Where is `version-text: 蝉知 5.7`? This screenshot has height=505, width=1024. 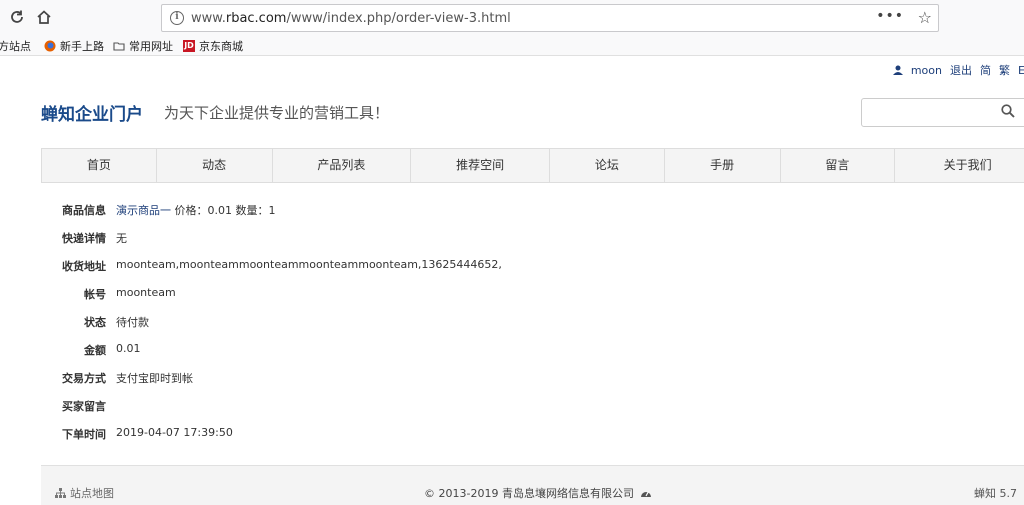 version-text: 蝉知 5.7 is located at coordinates (995, 493).